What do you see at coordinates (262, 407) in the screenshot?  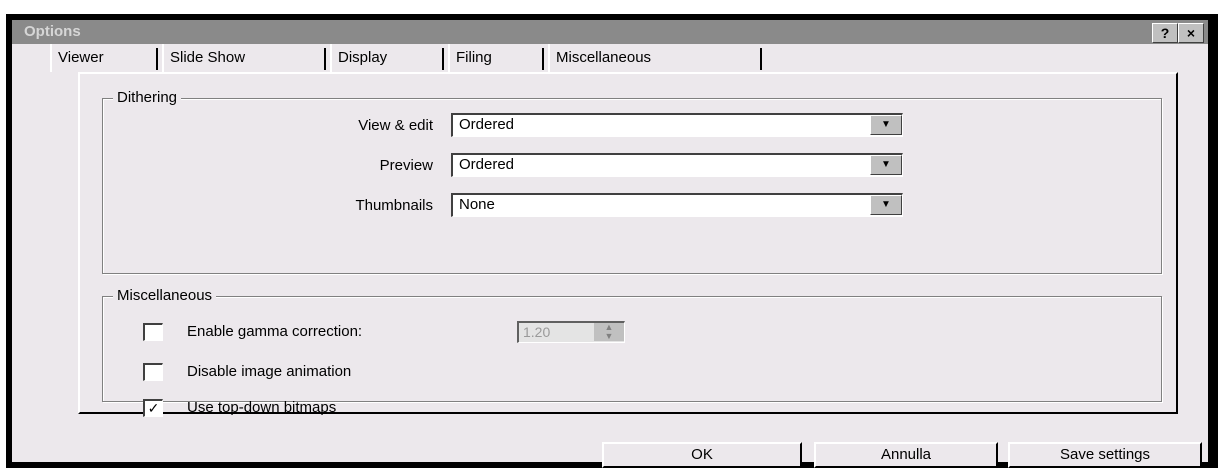 I see `topdown-label: Use top-down bitmaps` at bounding box center [262, 407].